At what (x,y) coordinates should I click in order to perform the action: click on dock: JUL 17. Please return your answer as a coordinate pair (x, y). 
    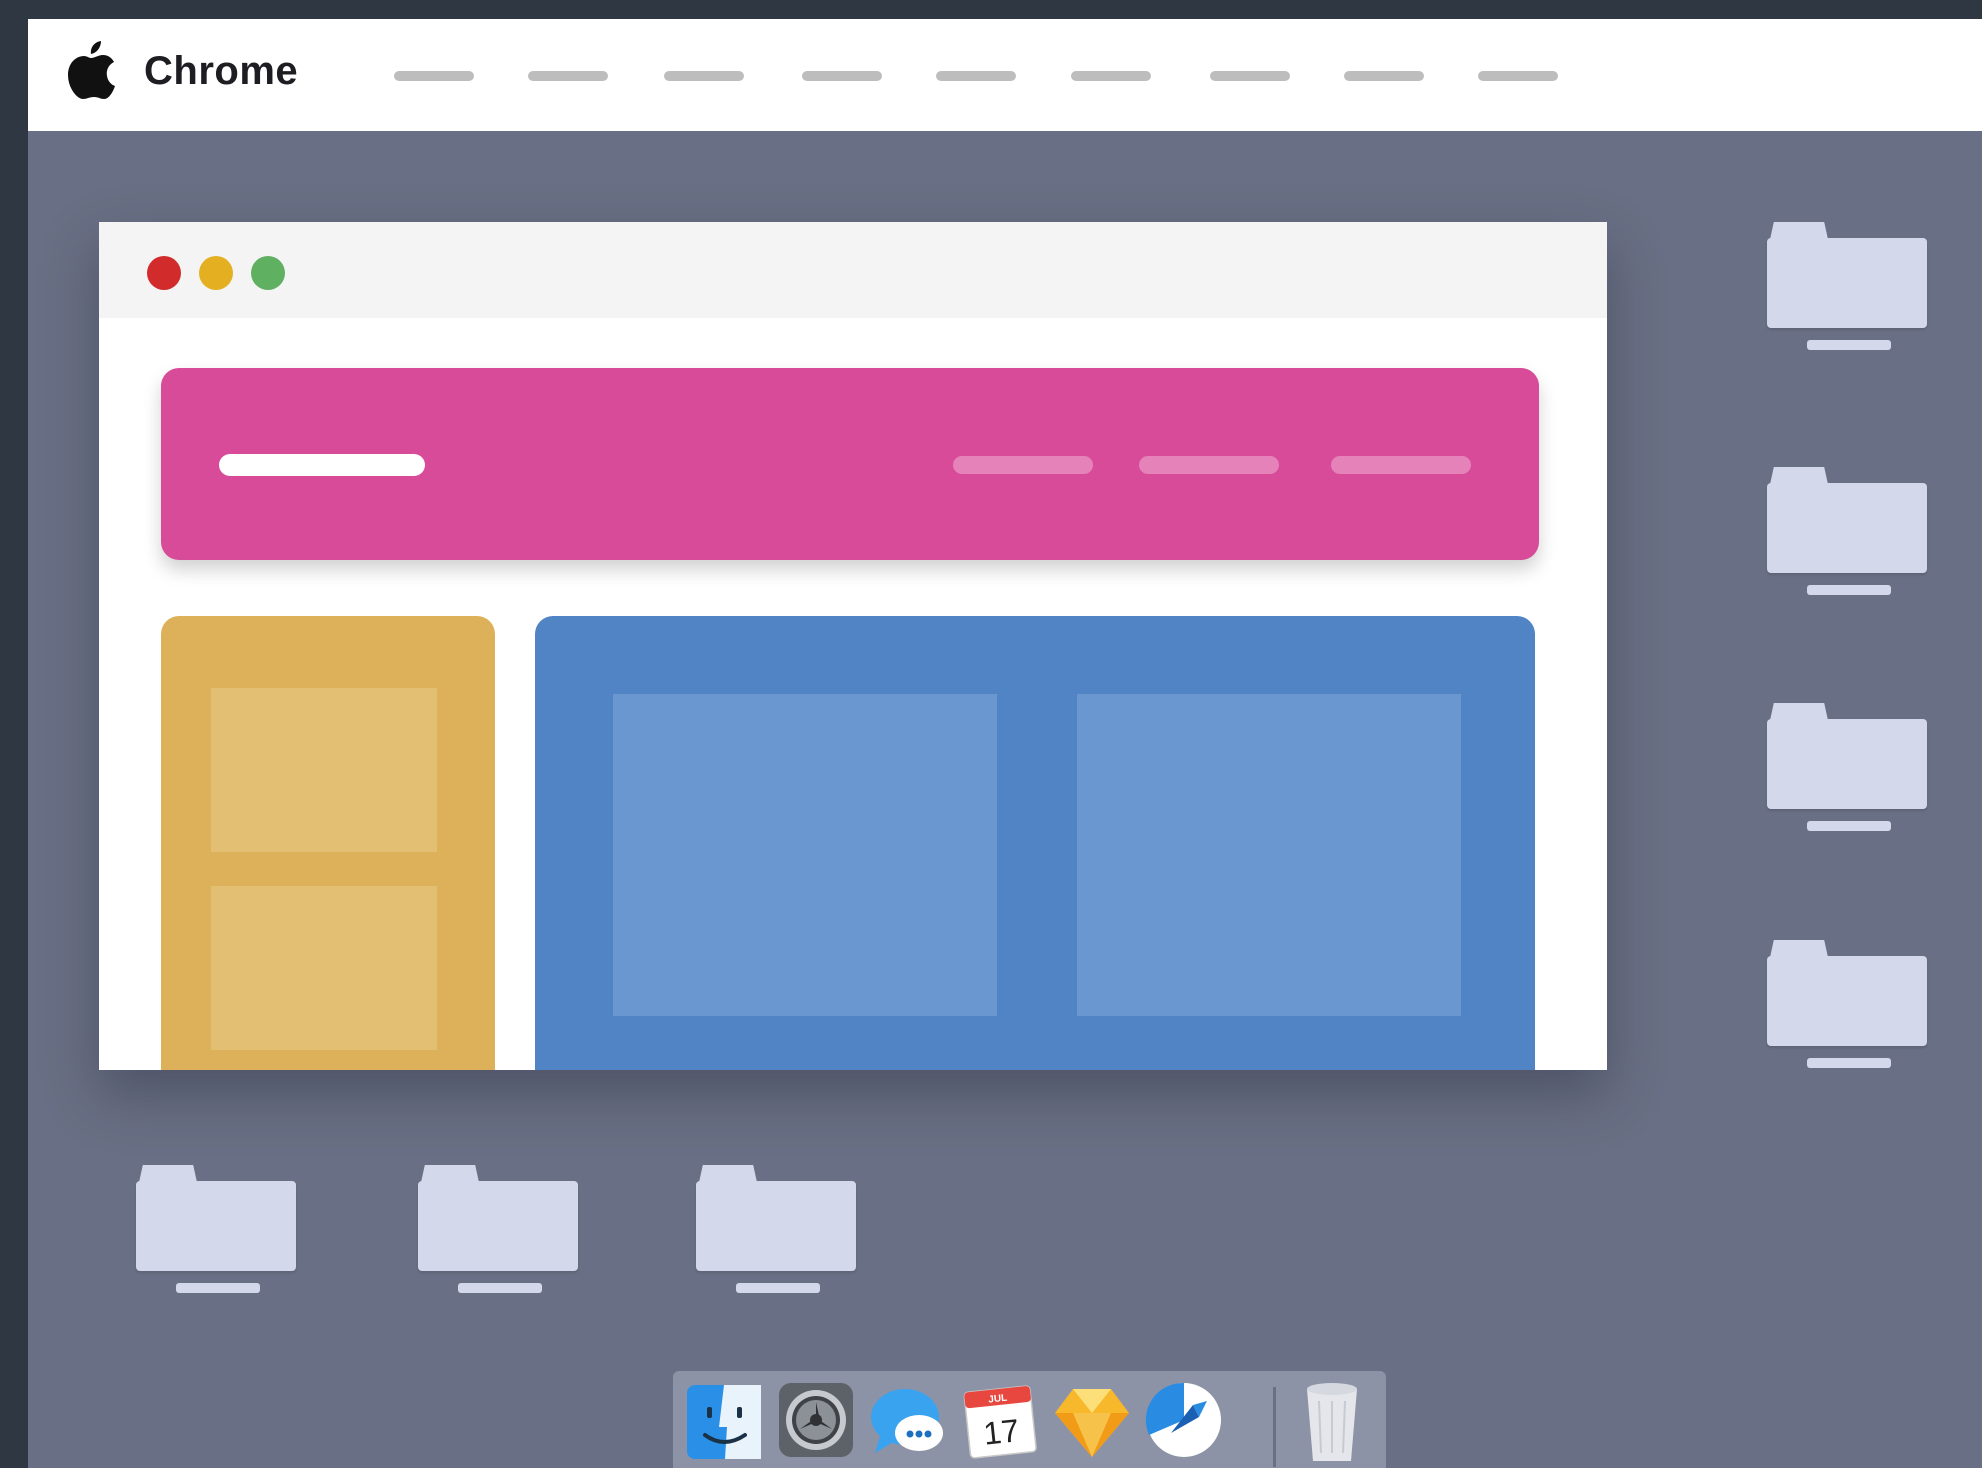
    Looking at the image, I should click on (1029, 1419).